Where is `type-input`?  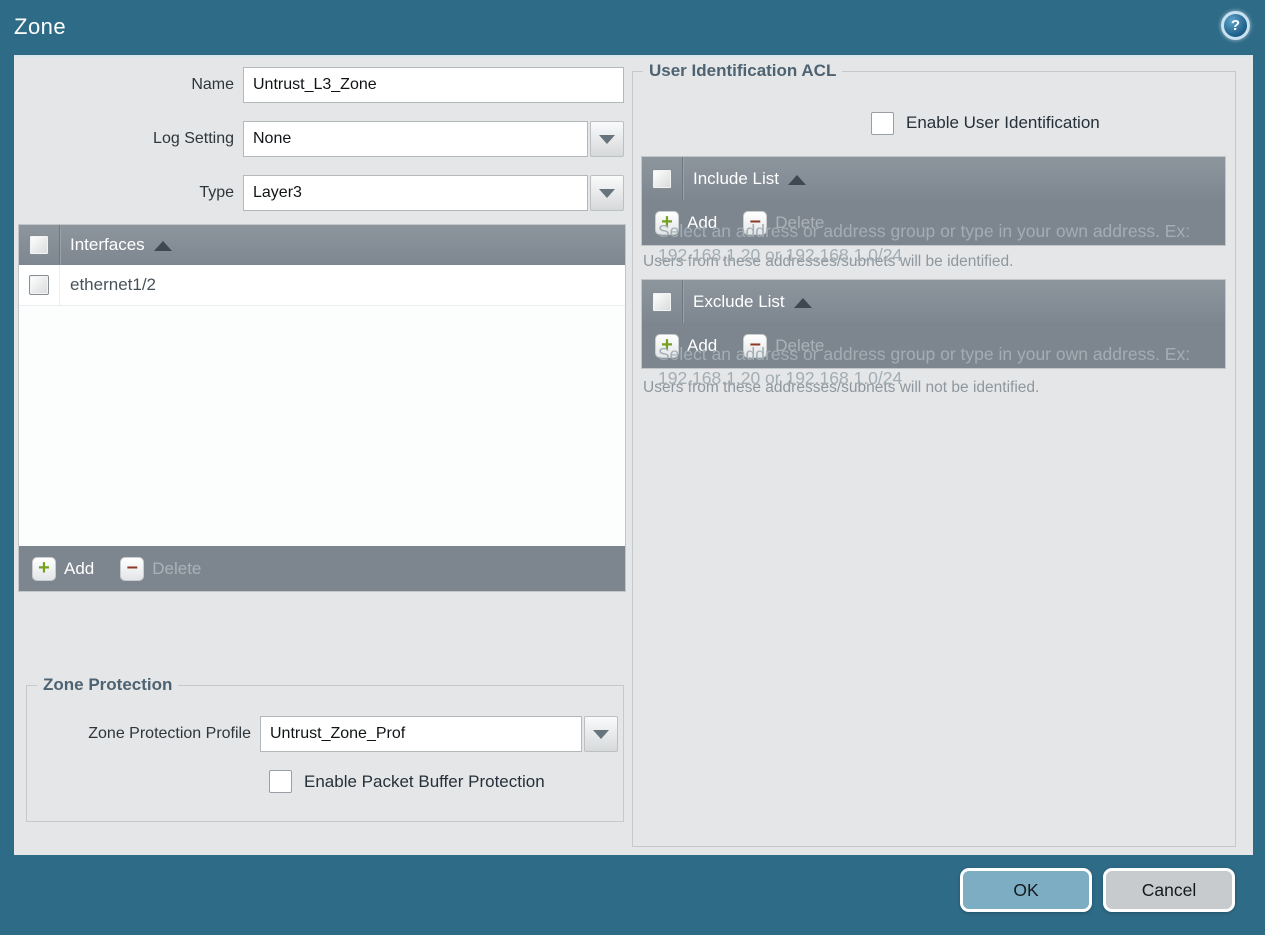 type-input is located at coordinates (415, 193).